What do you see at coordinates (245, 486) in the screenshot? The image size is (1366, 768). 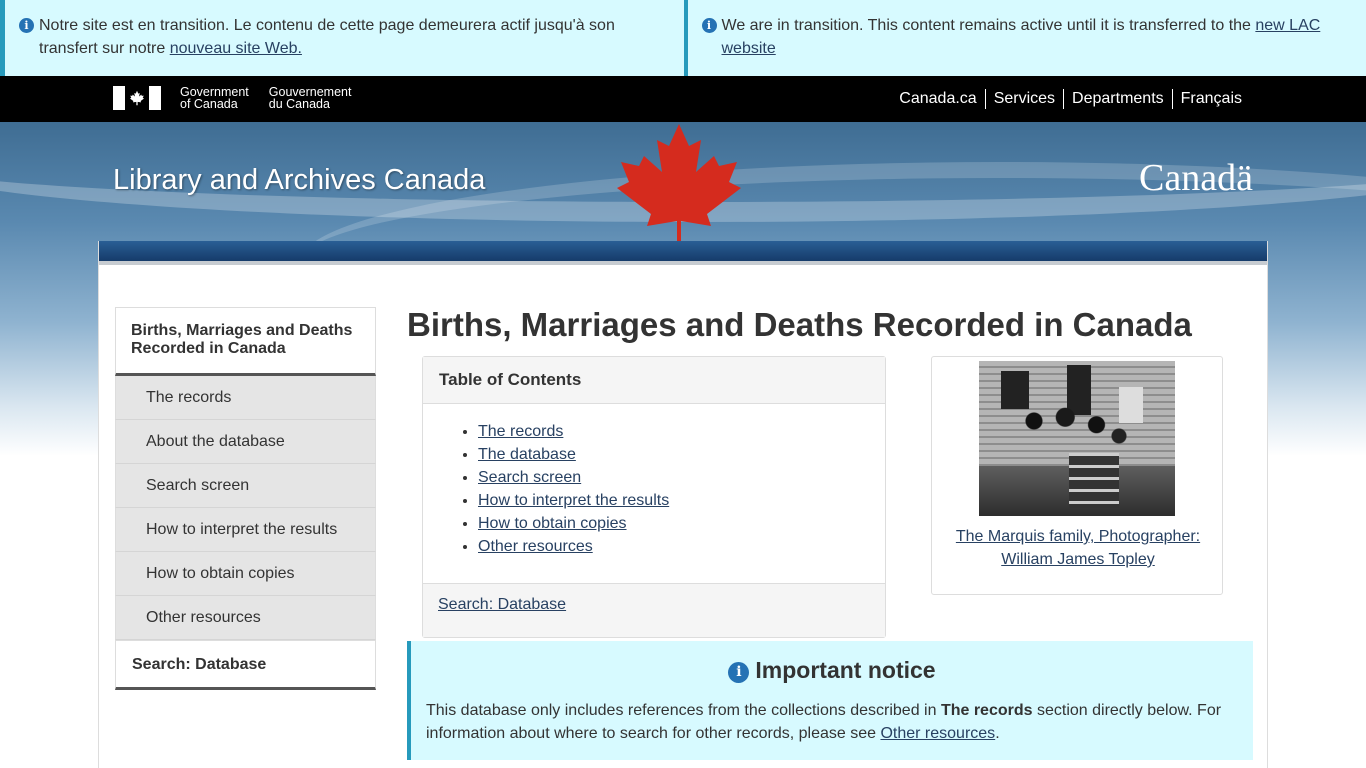 I see `sidebar-item-search-screen: Search screen` at bounding box center [245, 486].